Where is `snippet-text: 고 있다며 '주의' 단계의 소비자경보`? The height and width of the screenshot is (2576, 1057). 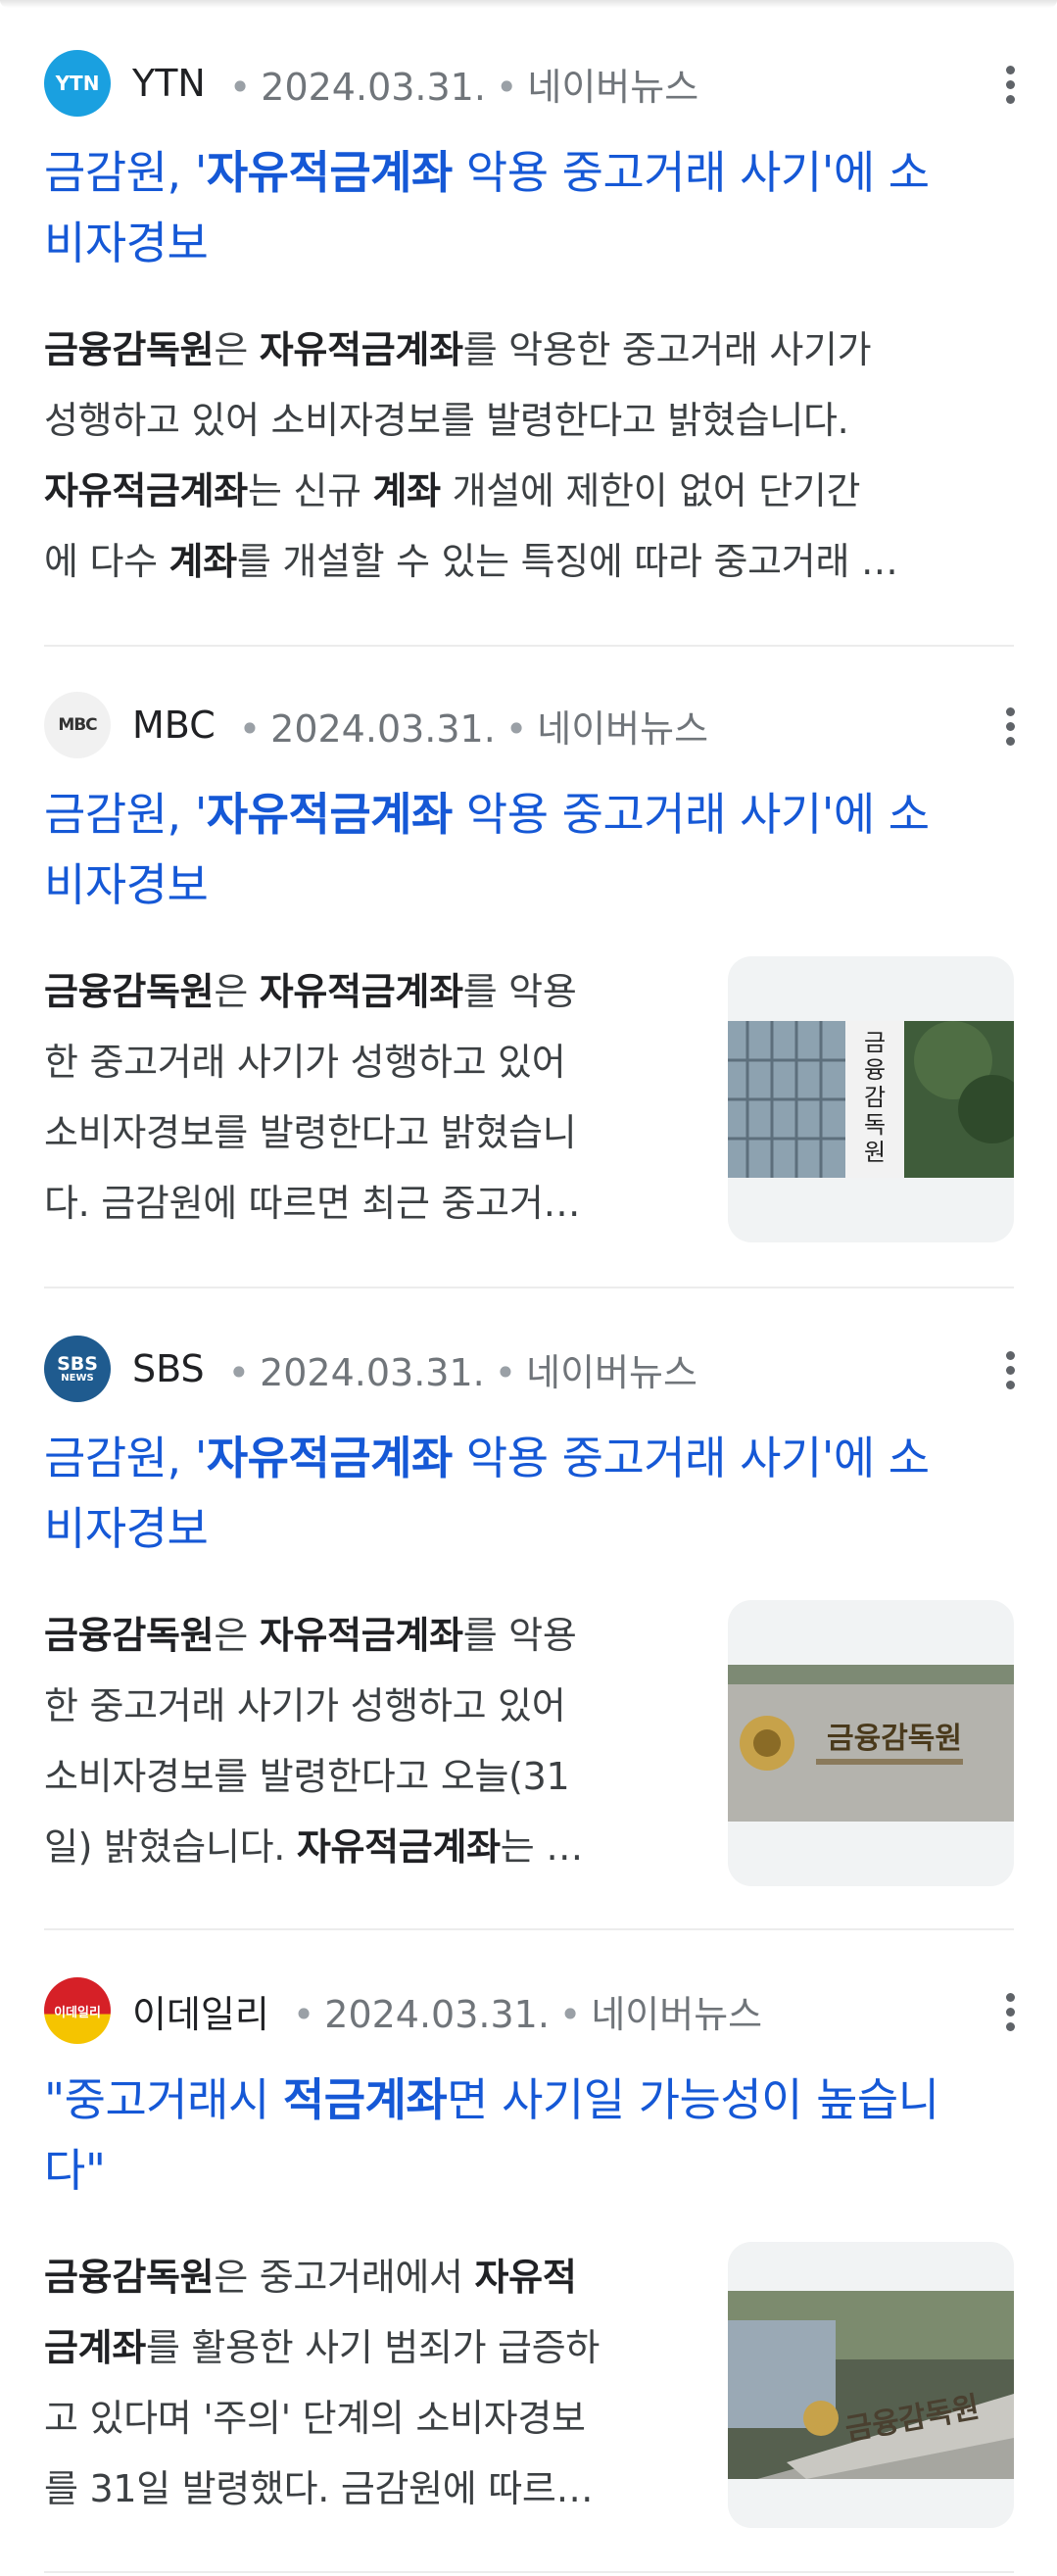 snippet-text: 고 있다며 '주의' 단계의 소비자경보 is located at coordinates (315, 2418).